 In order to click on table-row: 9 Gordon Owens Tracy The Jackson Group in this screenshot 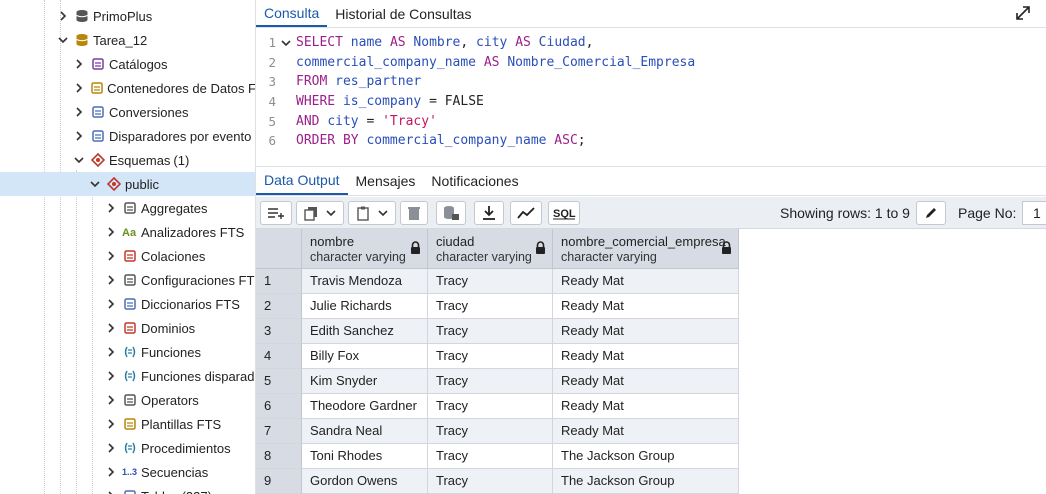, I will do `click(497, 481)`.